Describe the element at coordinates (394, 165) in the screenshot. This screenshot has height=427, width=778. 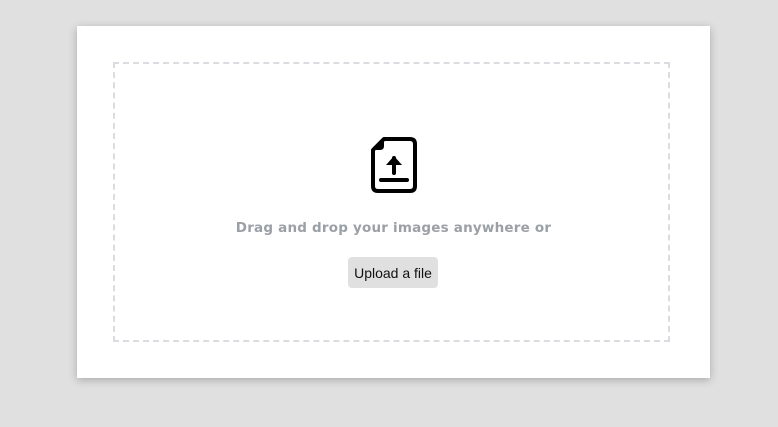
I see `file-upload-icon` at that location.